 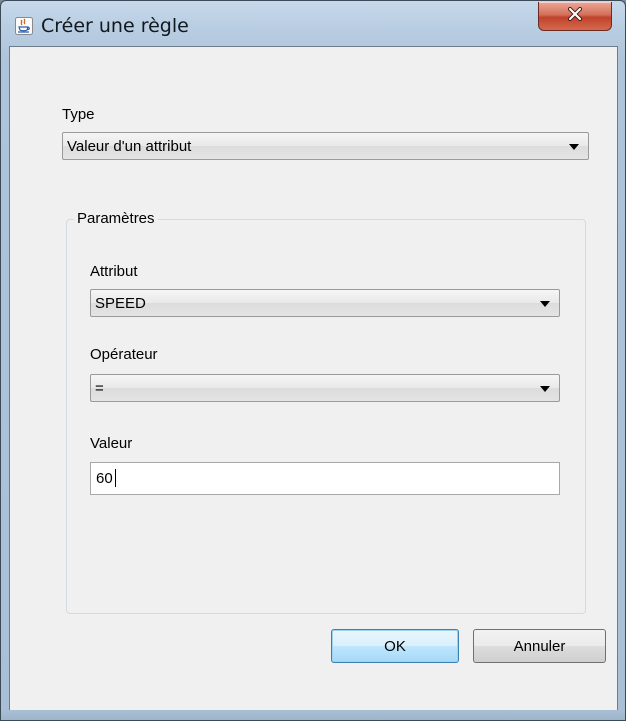 I want to click on close-icon, so click(x=575, y=16).